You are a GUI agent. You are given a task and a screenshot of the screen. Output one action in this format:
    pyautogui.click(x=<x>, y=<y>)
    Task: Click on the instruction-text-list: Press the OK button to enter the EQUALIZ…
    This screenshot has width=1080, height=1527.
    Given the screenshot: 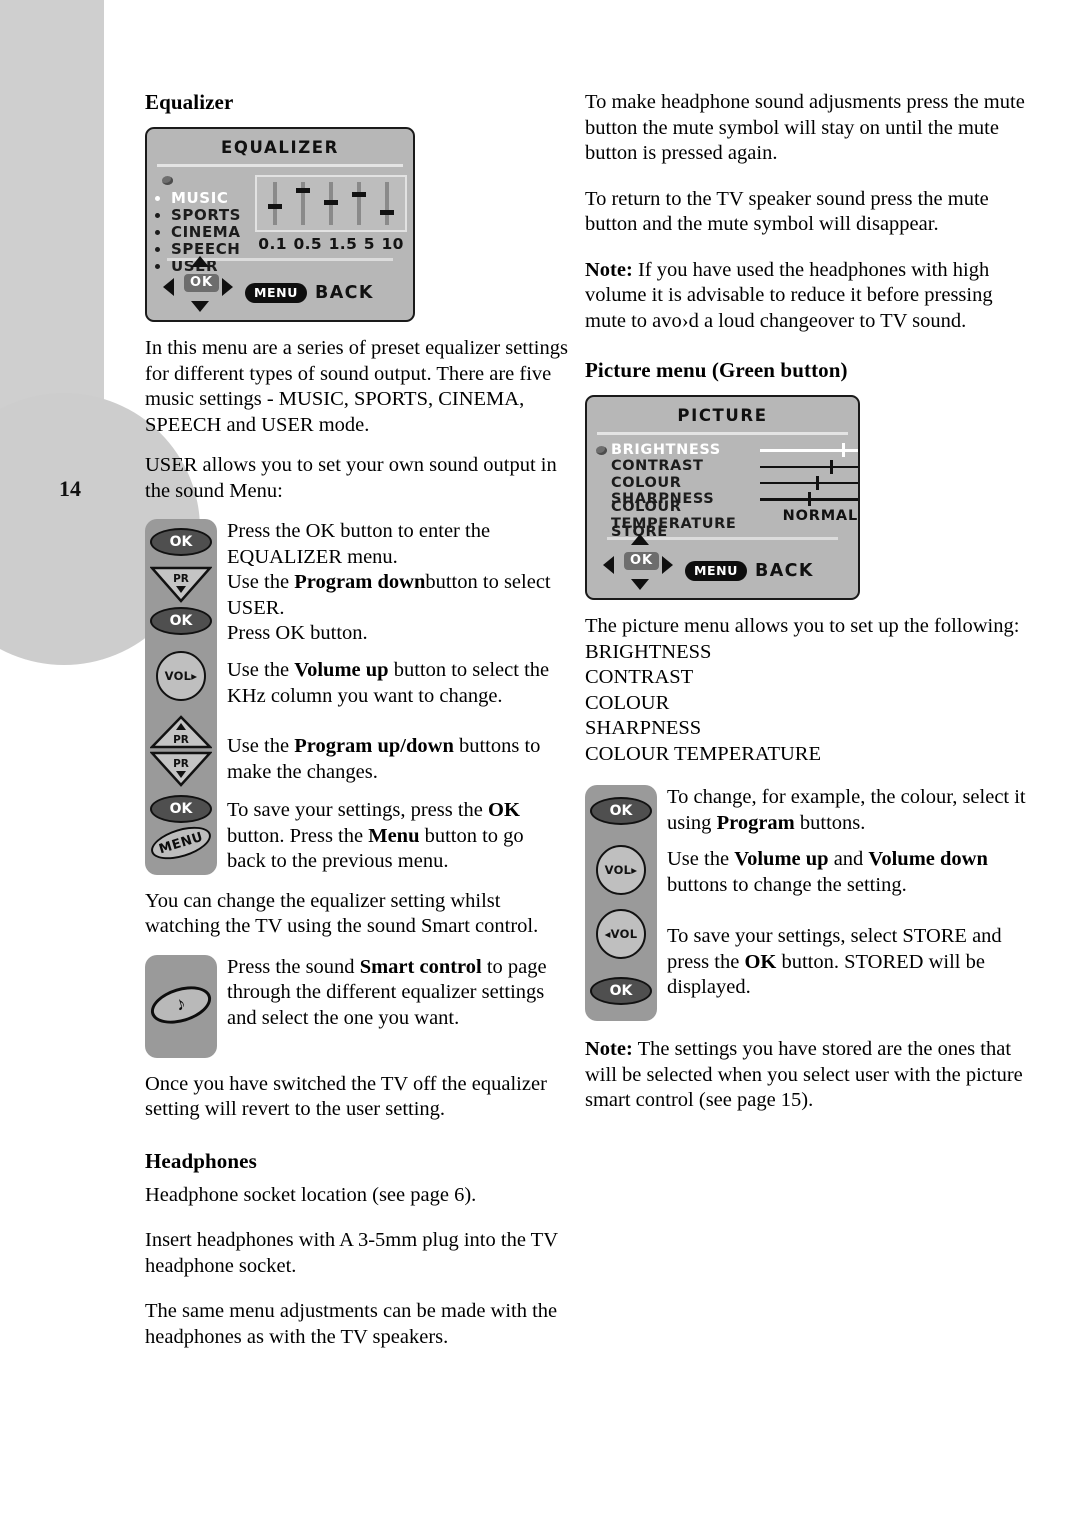 What is the action you would take?
    pyautogui.click(x=397, y=697)
    